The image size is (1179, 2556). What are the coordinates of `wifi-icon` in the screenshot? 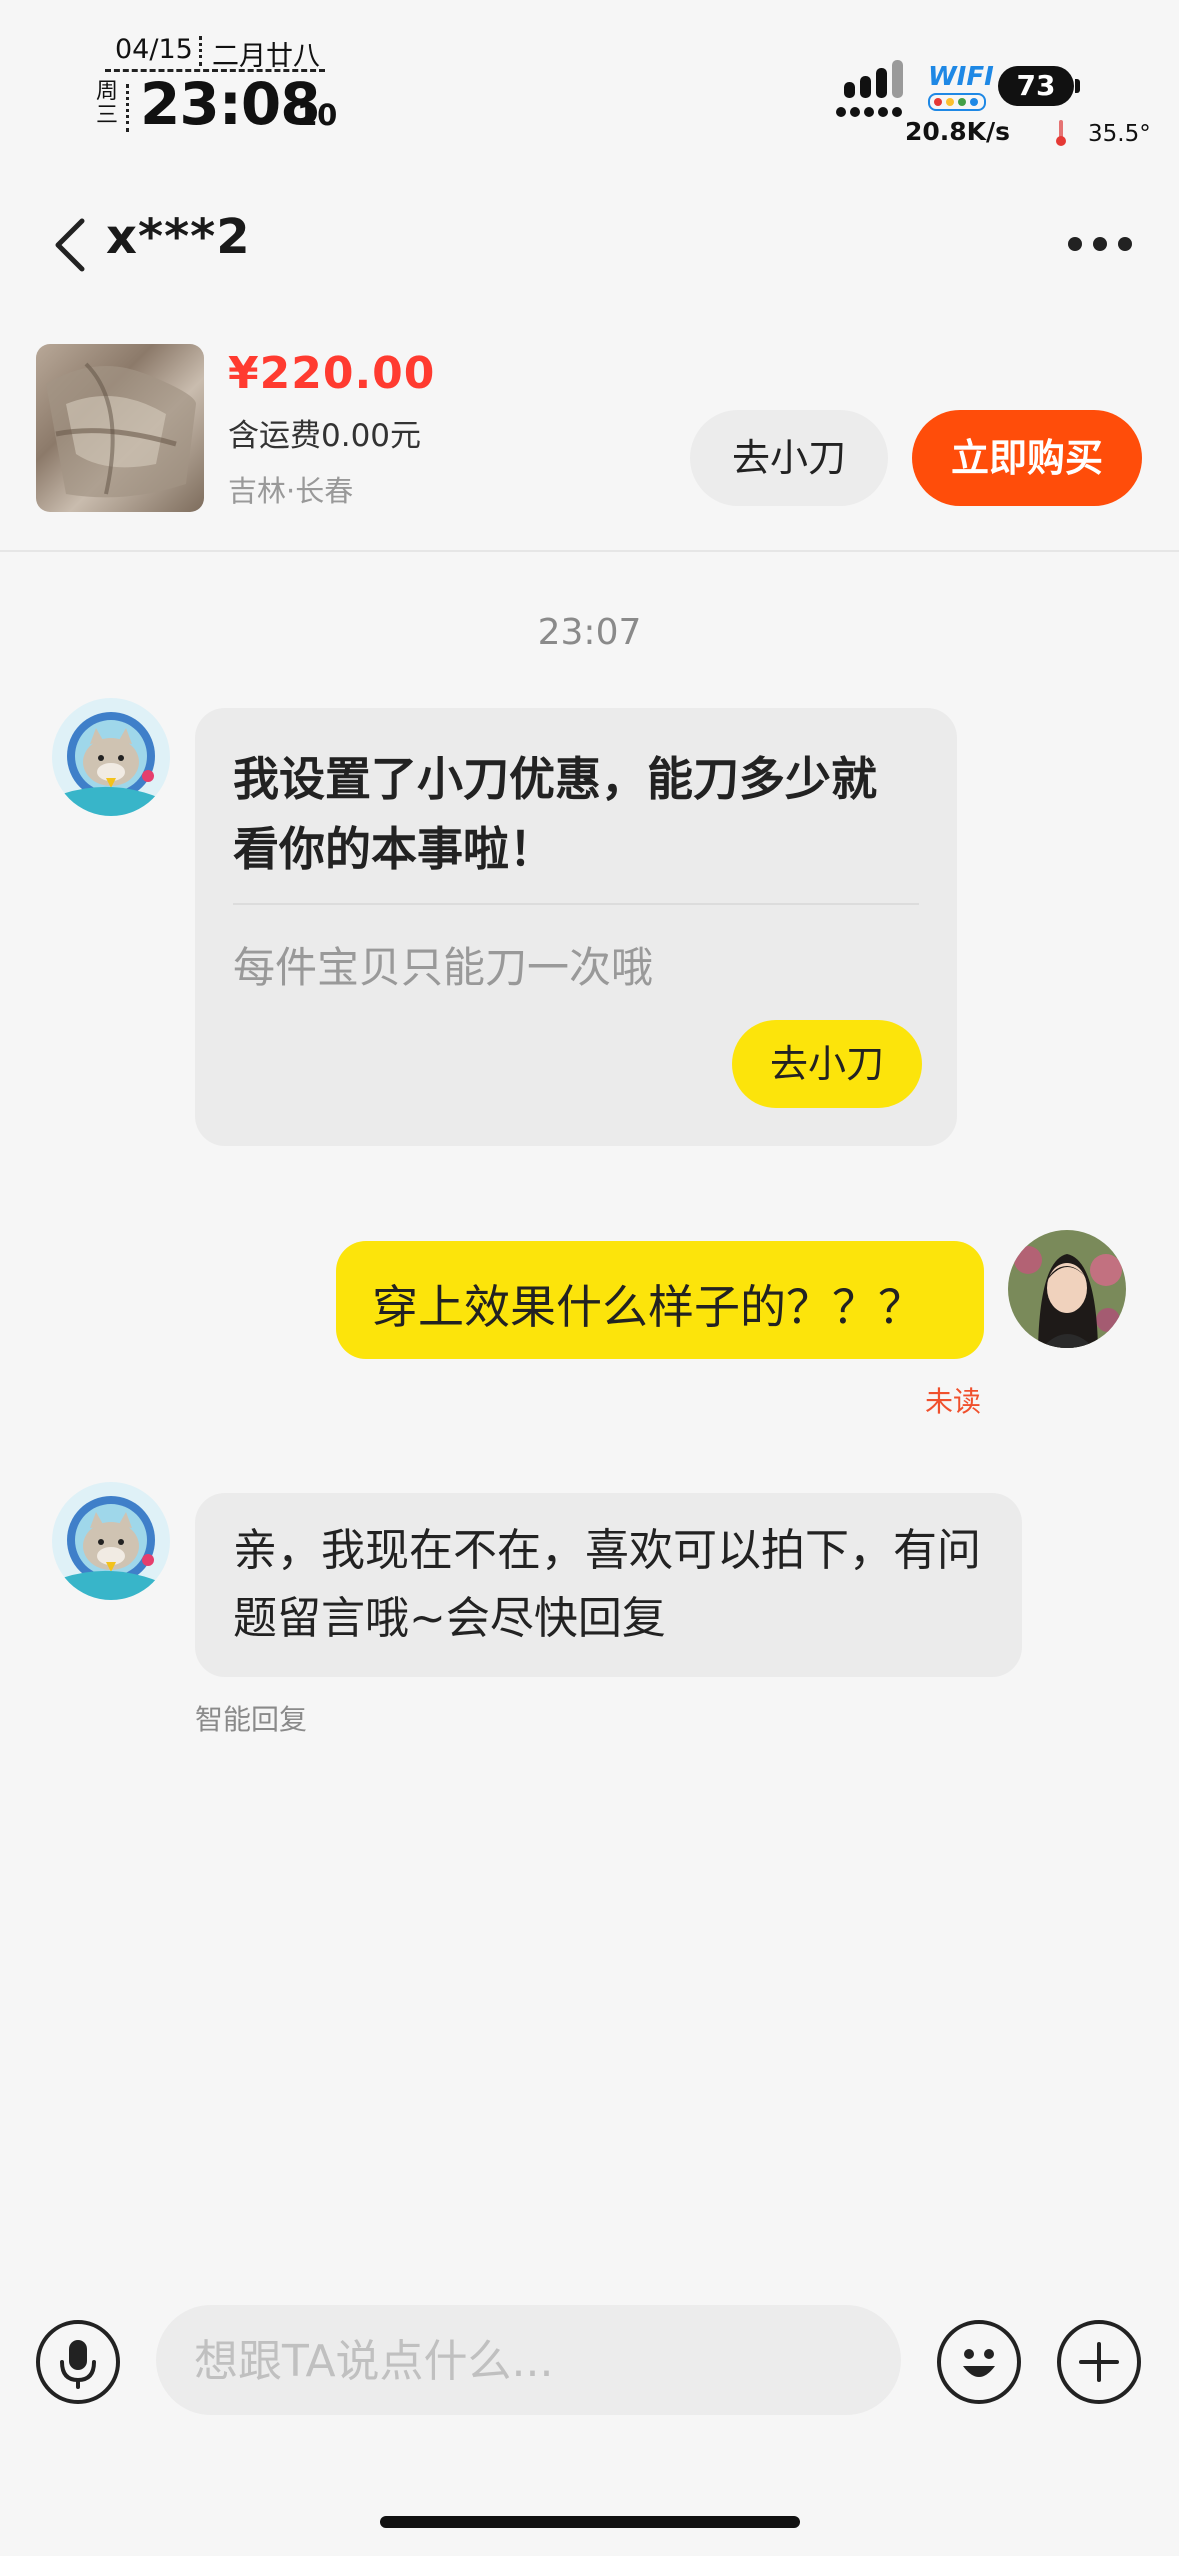 It's located at (957, 102).